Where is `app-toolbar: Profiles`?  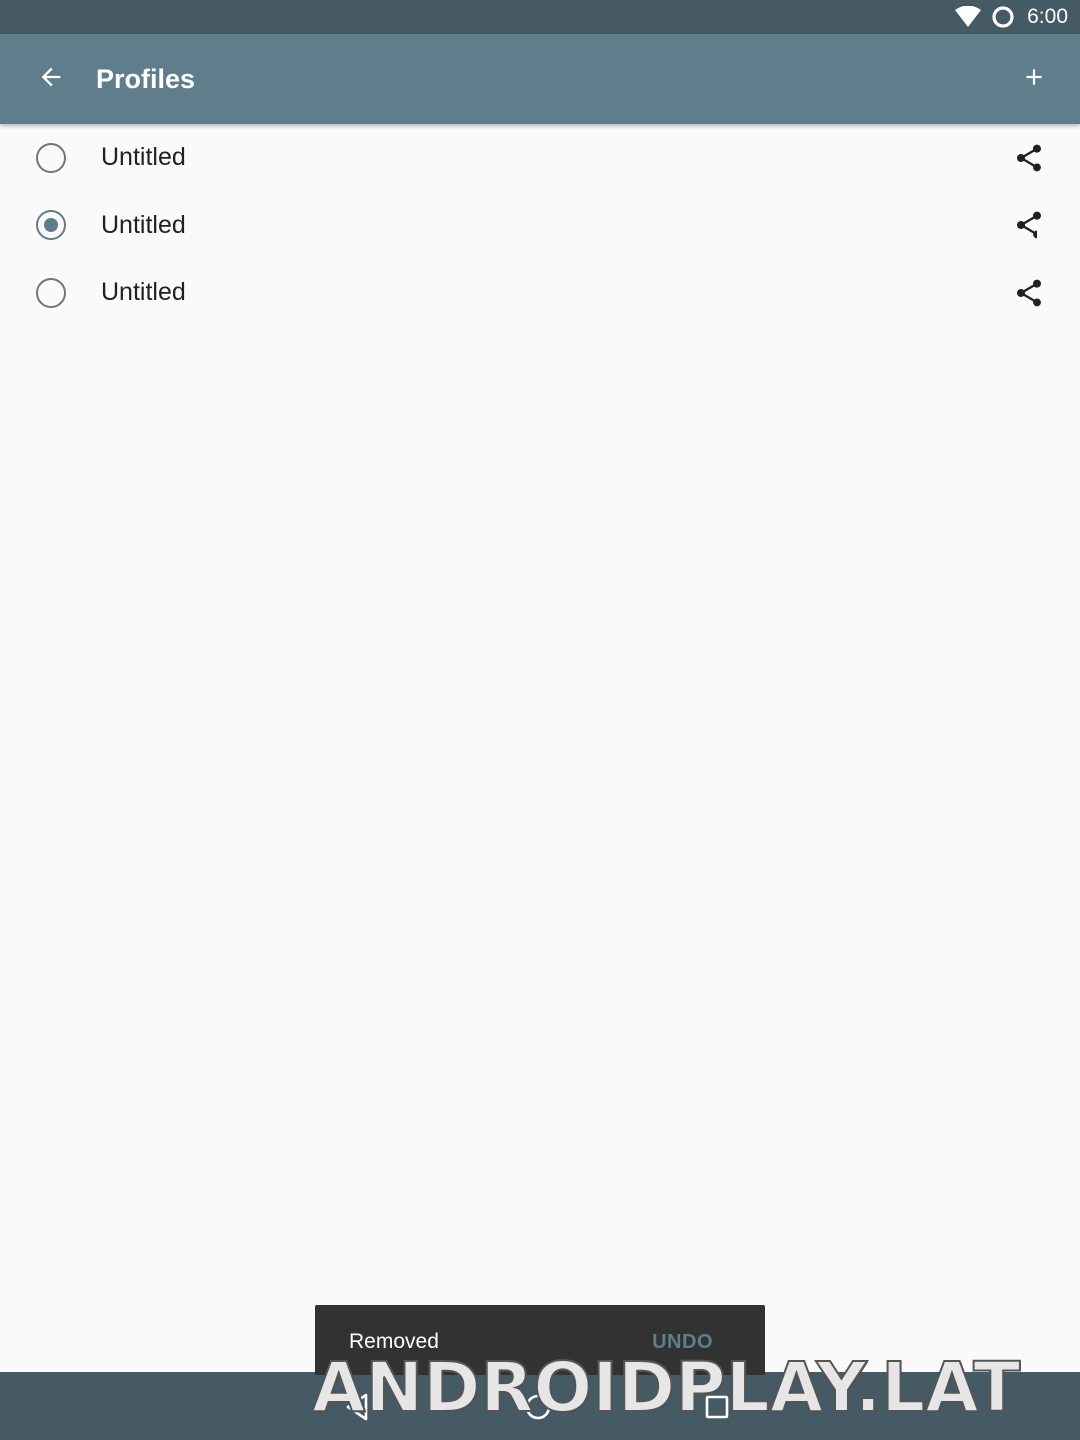 app-toolbar: Profiles is located at coordinates (540, 79).